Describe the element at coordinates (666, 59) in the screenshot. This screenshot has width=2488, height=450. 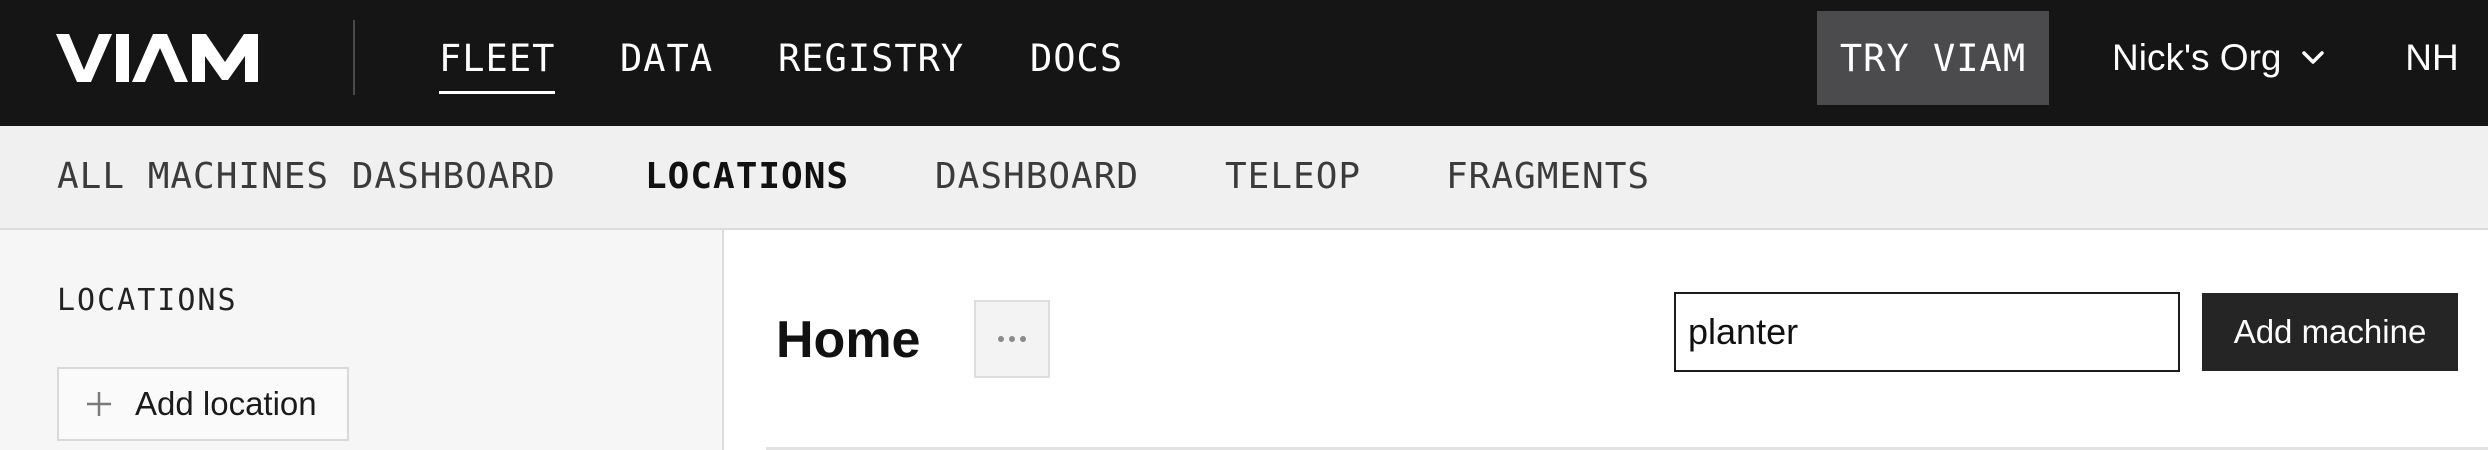
I see `nav-link-data: DATA` at that location.